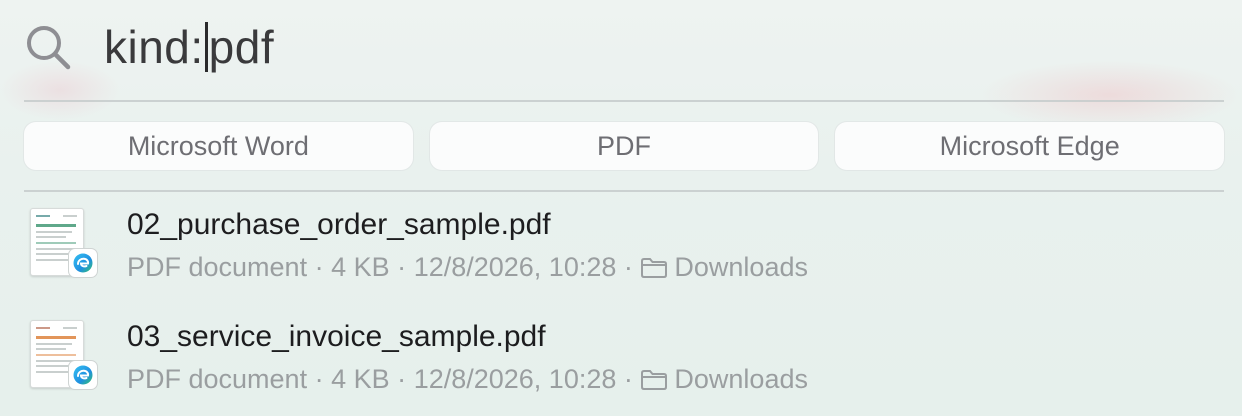  What do you see at coordinates (339, 224) in the screenshot?
I see `result-title: 02_purchase_order_sample.pdf` at bounding box center [339, 224].